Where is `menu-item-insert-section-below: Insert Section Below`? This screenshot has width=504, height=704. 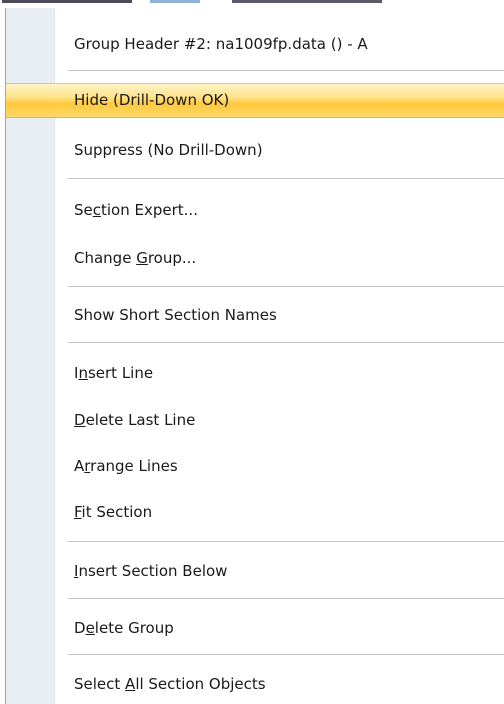
menu-item-insert-section-below: Insert Section Below is located at coordinates (255, 571).